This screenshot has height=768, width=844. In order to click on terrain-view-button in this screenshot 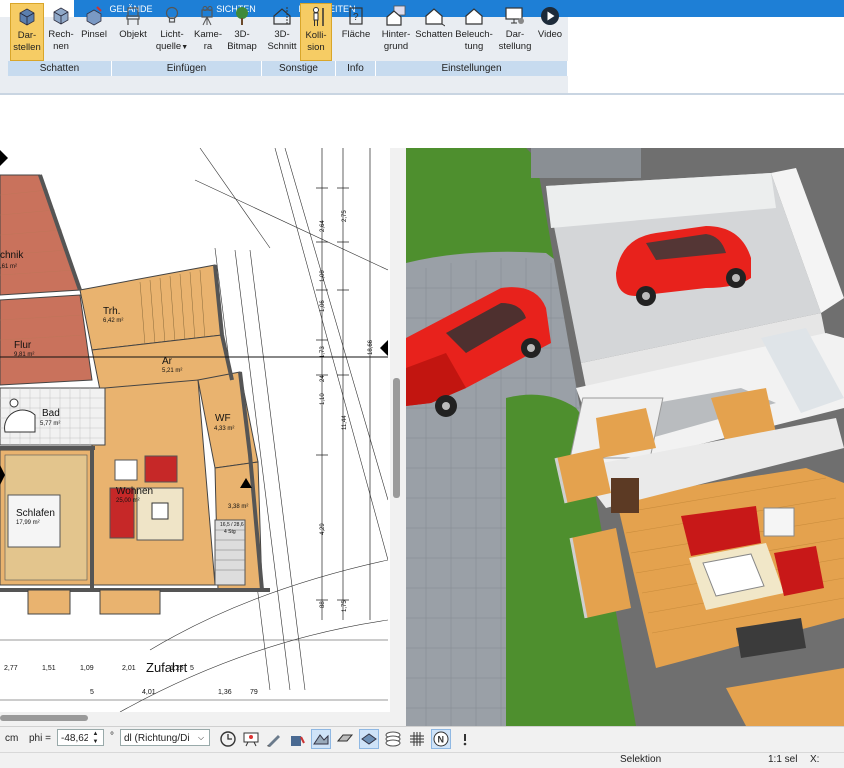, I will do `click(321, 739)`.